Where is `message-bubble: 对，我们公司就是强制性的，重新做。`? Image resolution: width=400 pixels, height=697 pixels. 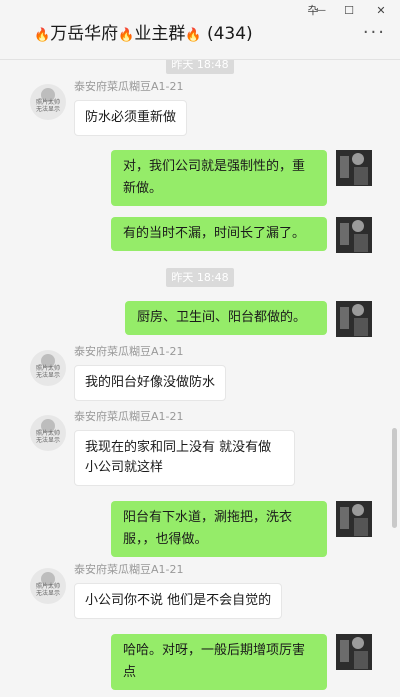
message-bubble: 对，我们公司就是强制性的，重新做。 is located at coordinates (219, 178).